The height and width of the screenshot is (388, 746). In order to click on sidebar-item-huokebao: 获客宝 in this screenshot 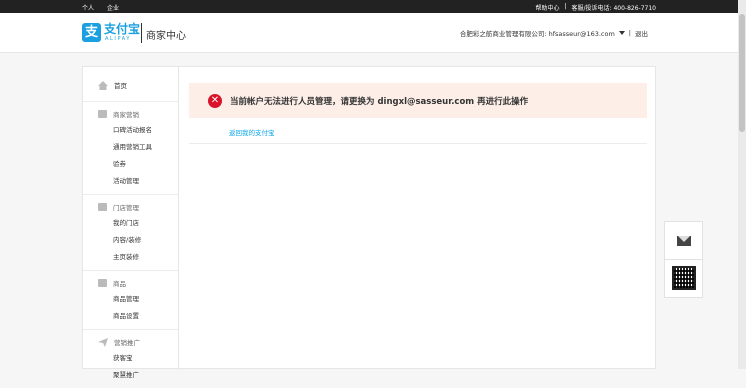, I will do `click(130, 358)`.